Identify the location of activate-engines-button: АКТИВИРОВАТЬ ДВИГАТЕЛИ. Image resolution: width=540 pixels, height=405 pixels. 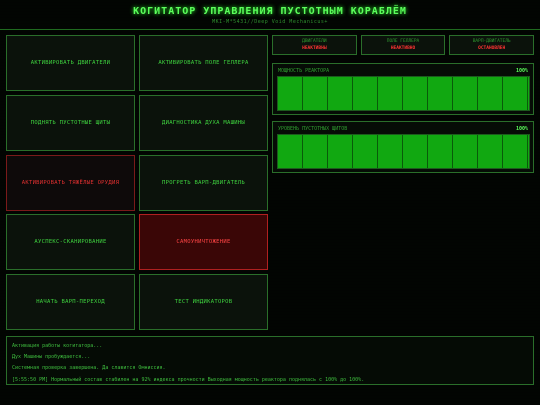
(70, 63).